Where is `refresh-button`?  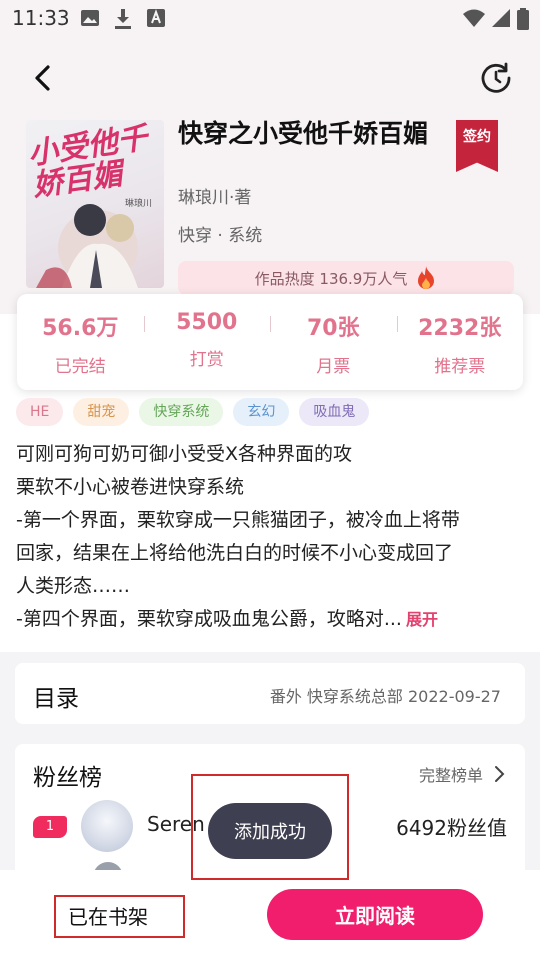 refresh-button is located at coordinates (496, 78).